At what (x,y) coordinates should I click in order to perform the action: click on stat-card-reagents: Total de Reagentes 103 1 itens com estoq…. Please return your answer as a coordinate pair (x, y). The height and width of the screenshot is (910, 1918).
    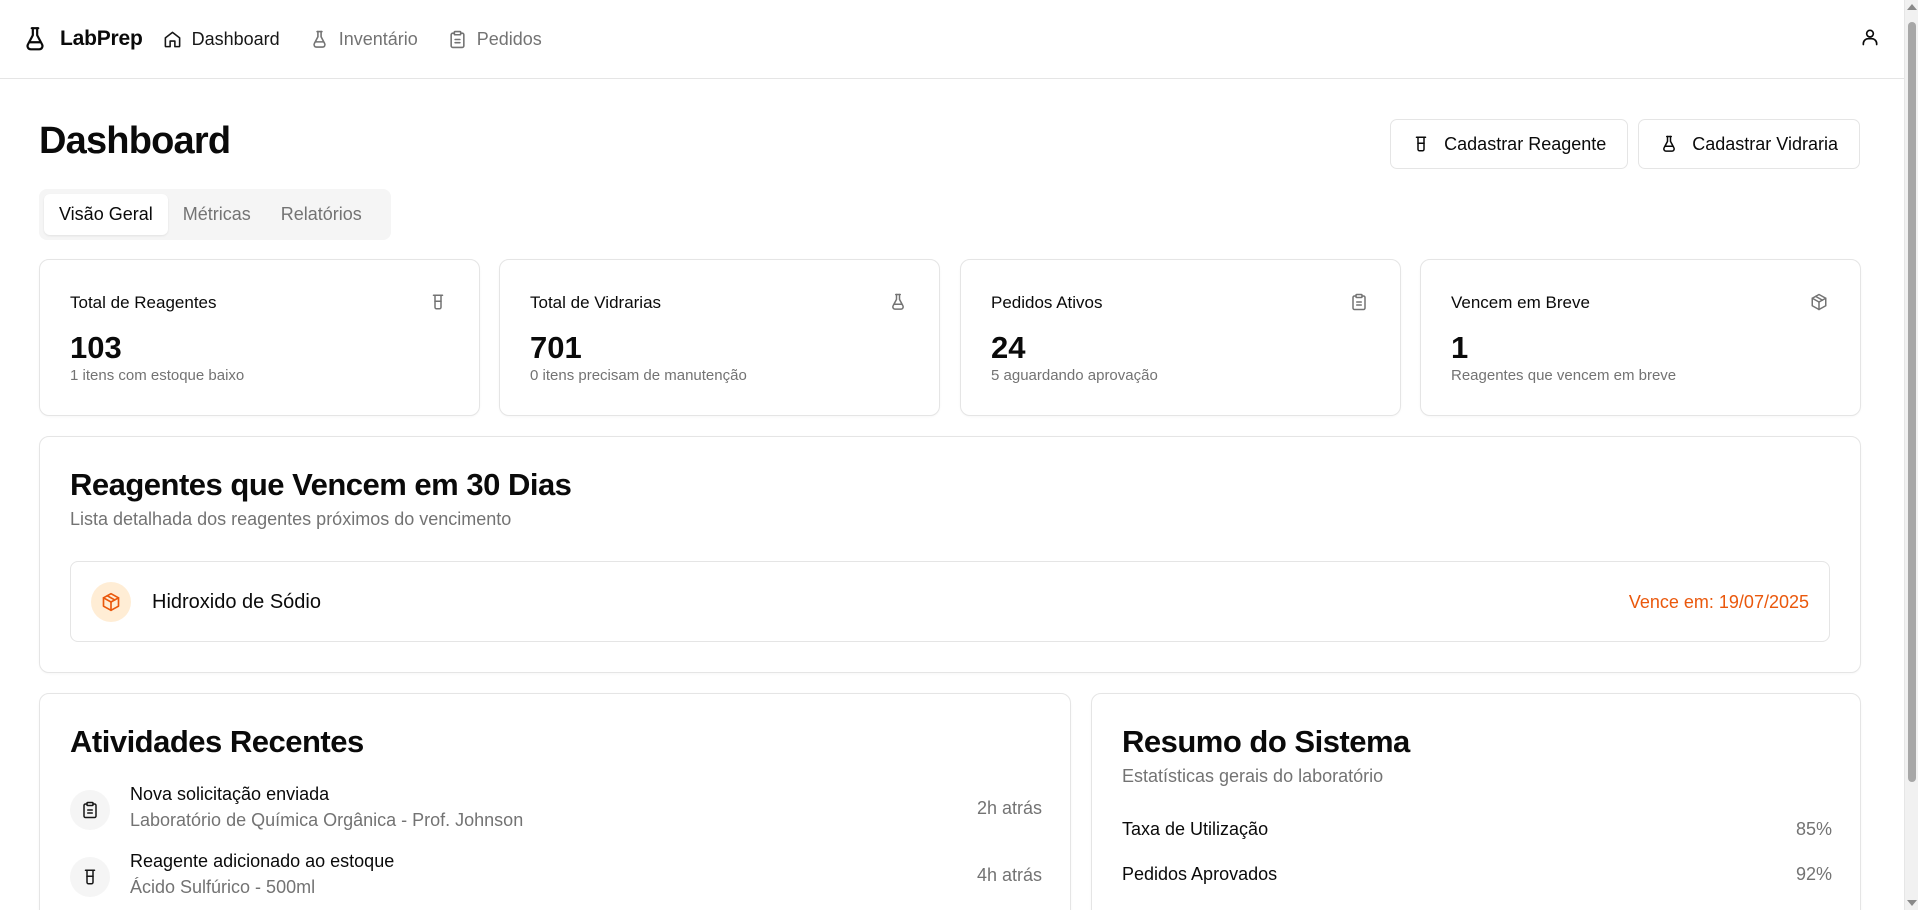
    Looking at the image, I should click on (259, 337).